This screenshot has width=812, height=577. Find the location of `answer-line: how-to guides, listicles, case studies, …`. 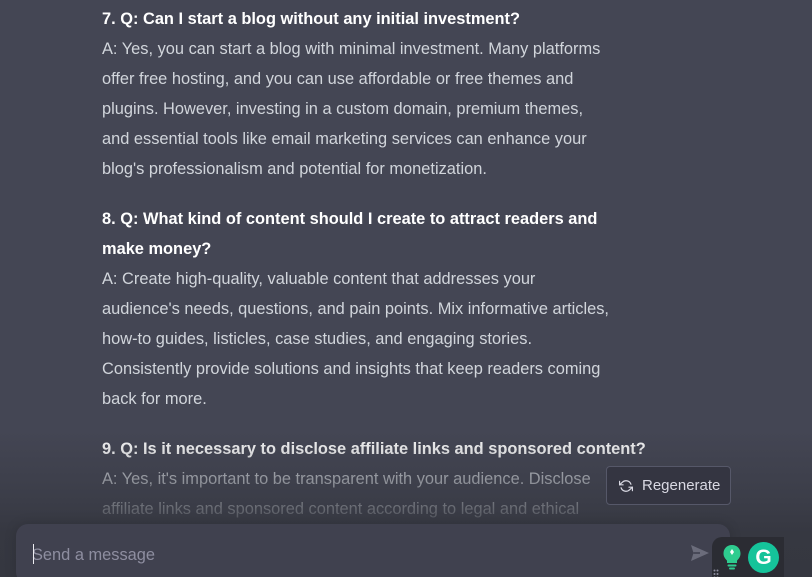

answer-line: how-to guides, listicles, case studies, … is located at coordinates (317, 339).